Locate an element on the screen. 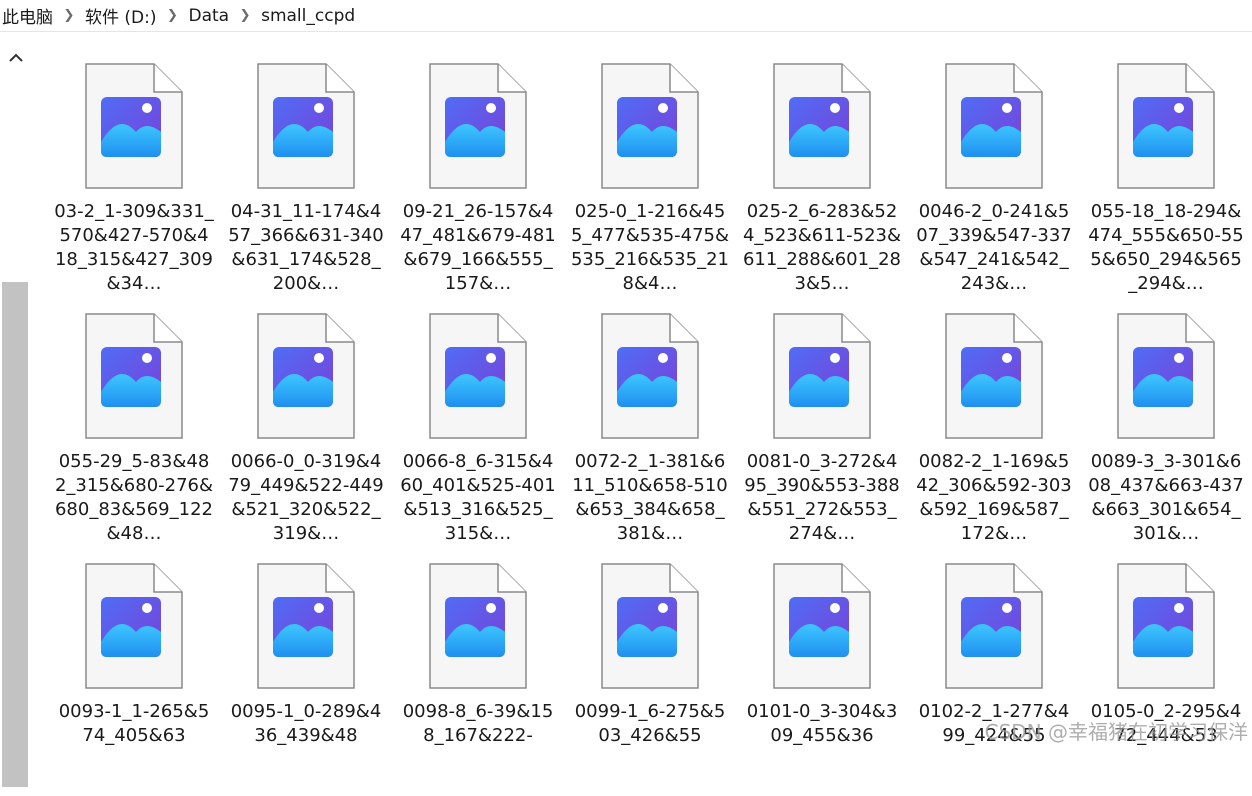 Image resolution: width=1252 pixels, height=796 pixels. scroll-up-arrow-icon is located at coordinates (16, 58).